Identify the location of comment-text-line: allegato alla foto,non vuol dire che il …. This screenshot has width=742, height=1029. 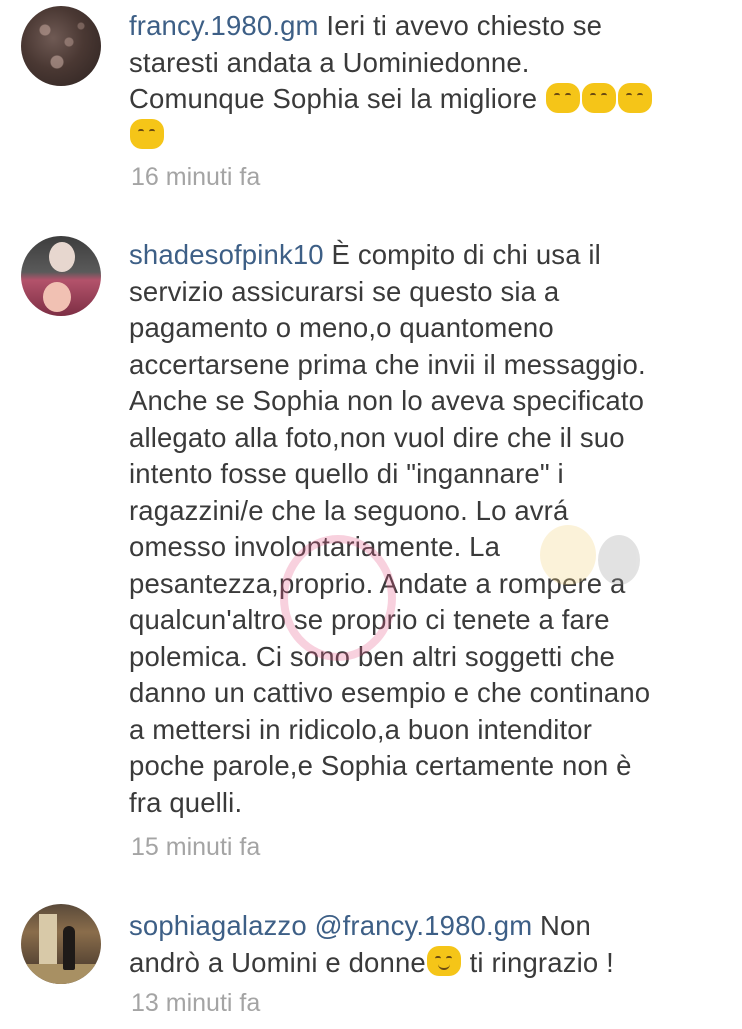
(377, 437).